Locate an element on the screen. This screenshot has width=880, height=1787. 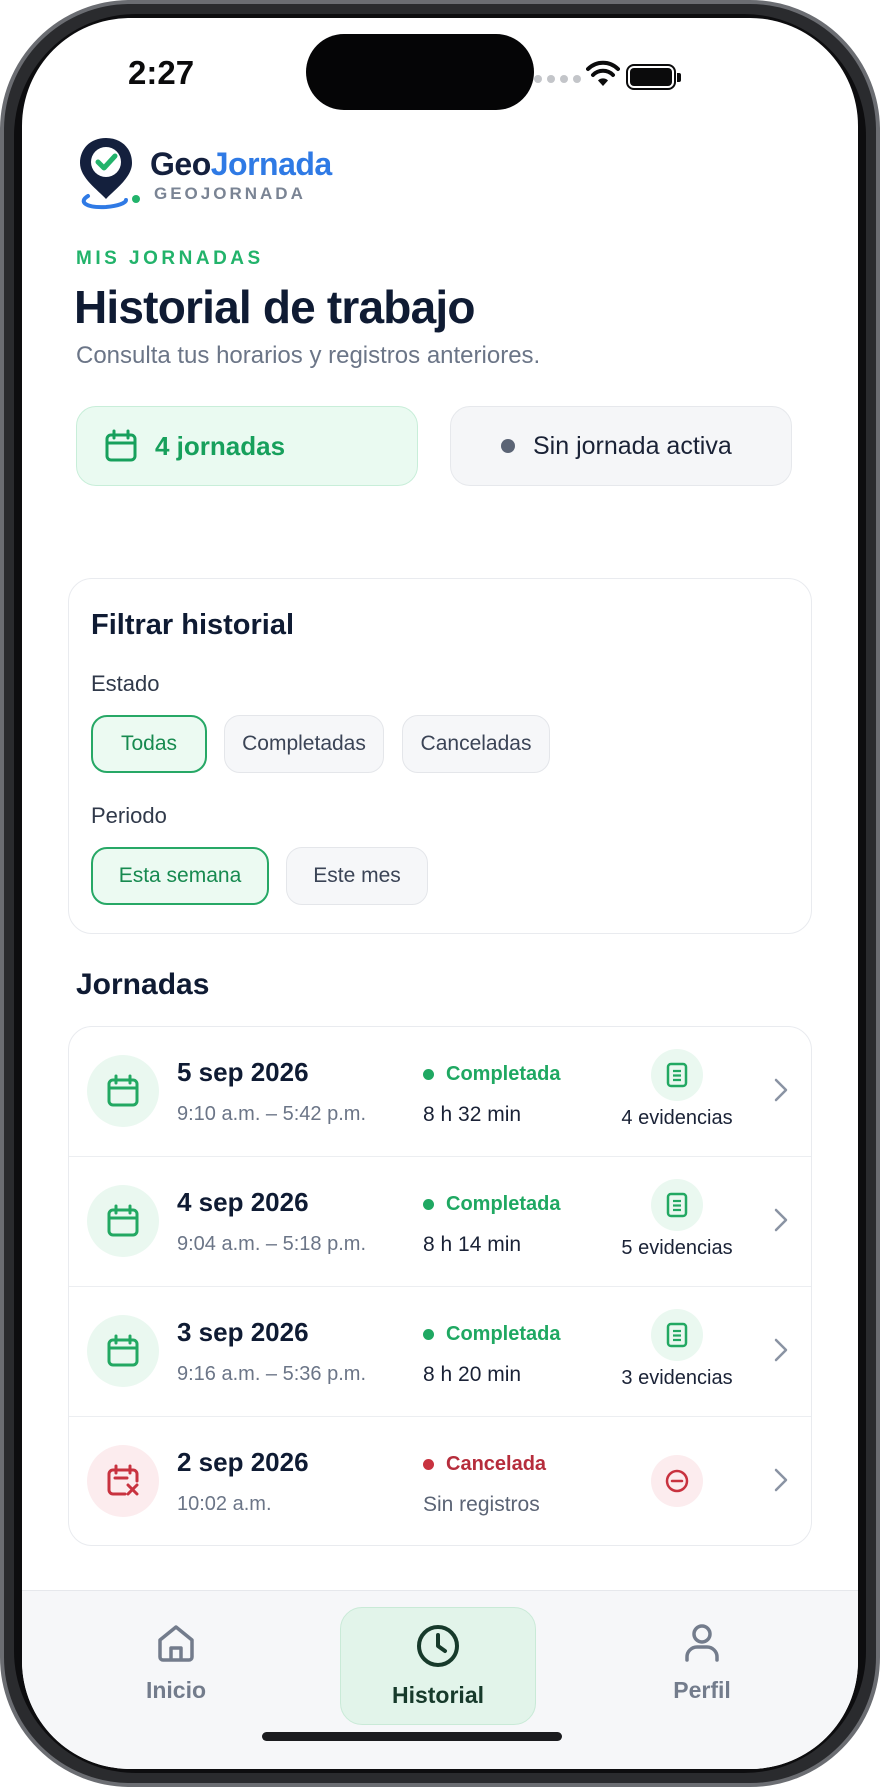
filter-chip-todas: Todas is located at coordinates (149, 744).